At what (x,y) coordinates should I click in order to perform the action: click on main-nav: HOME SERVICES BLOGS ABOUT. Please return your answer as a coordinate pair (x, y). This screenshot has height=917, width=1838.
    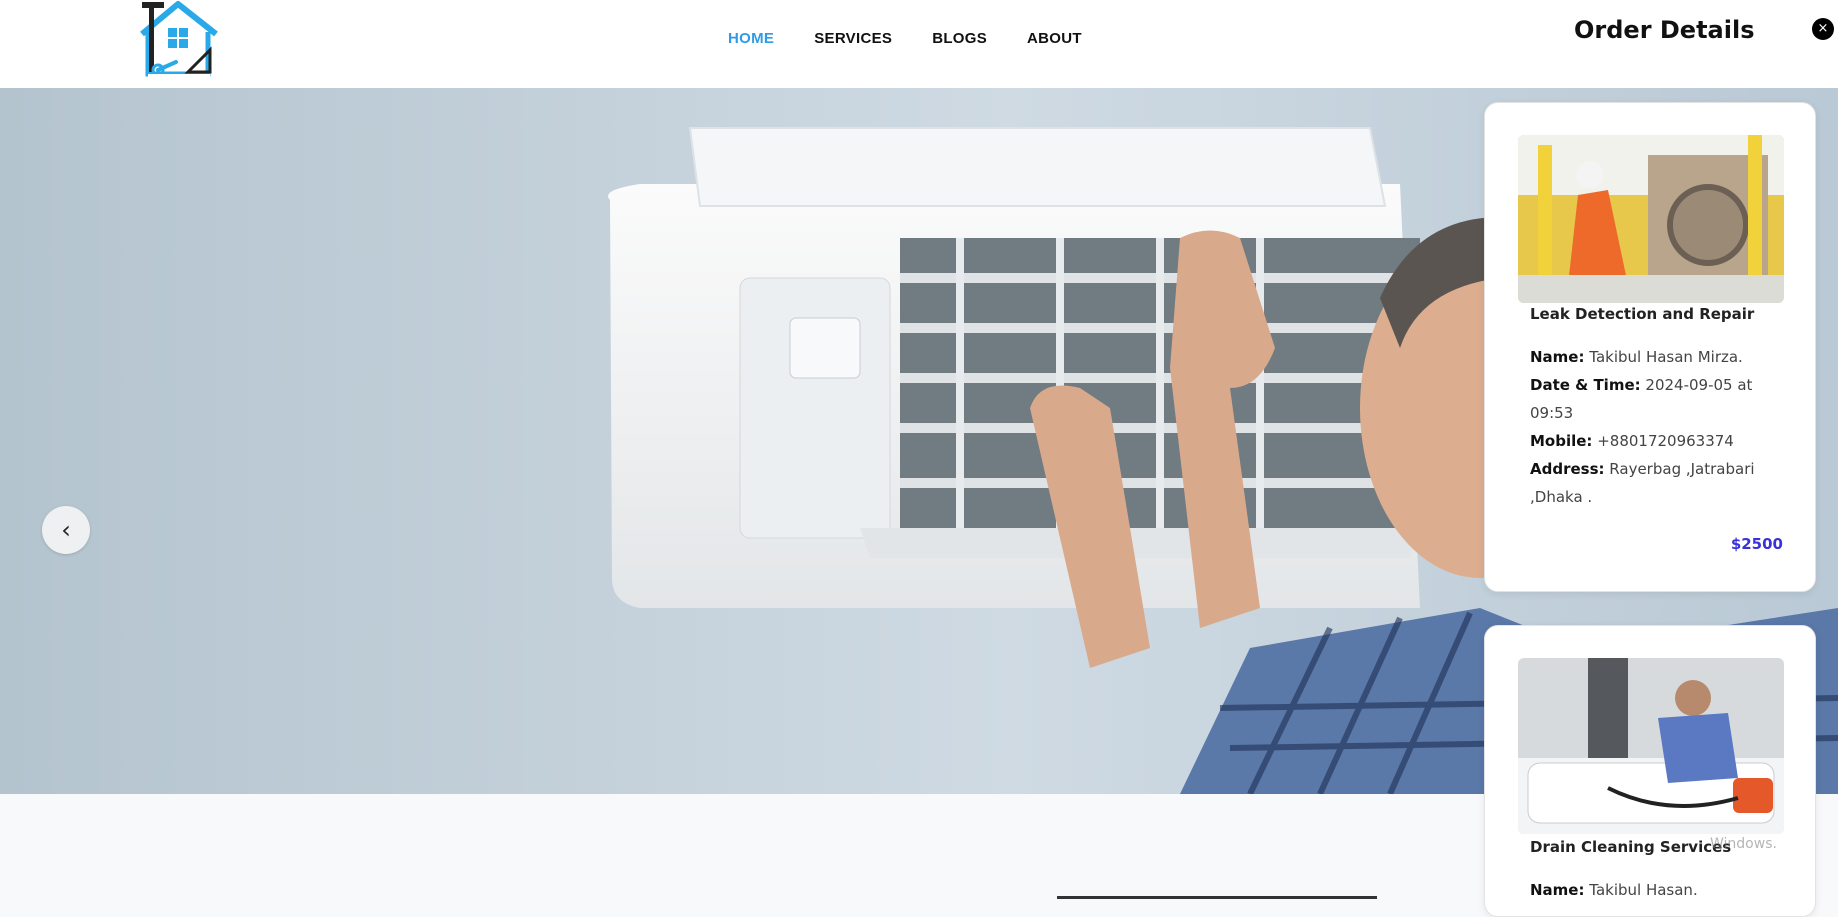
    Looking at the image, I should click on (905, 38).